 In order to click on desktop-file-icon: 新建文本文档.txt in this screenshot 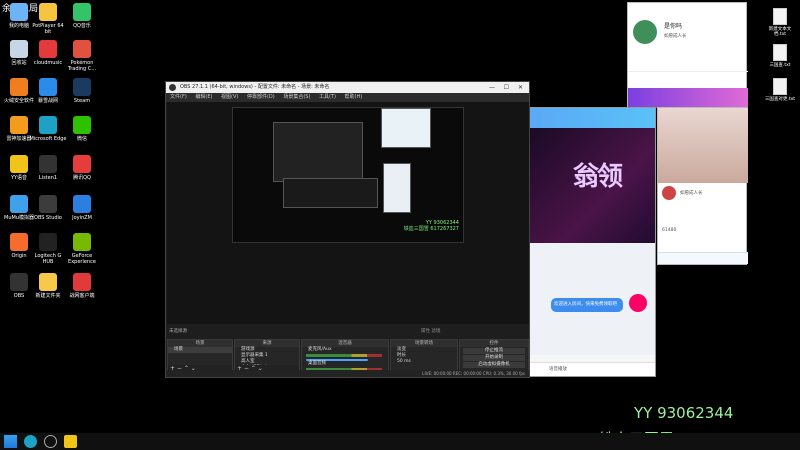, I will do `click(780, 22)`.